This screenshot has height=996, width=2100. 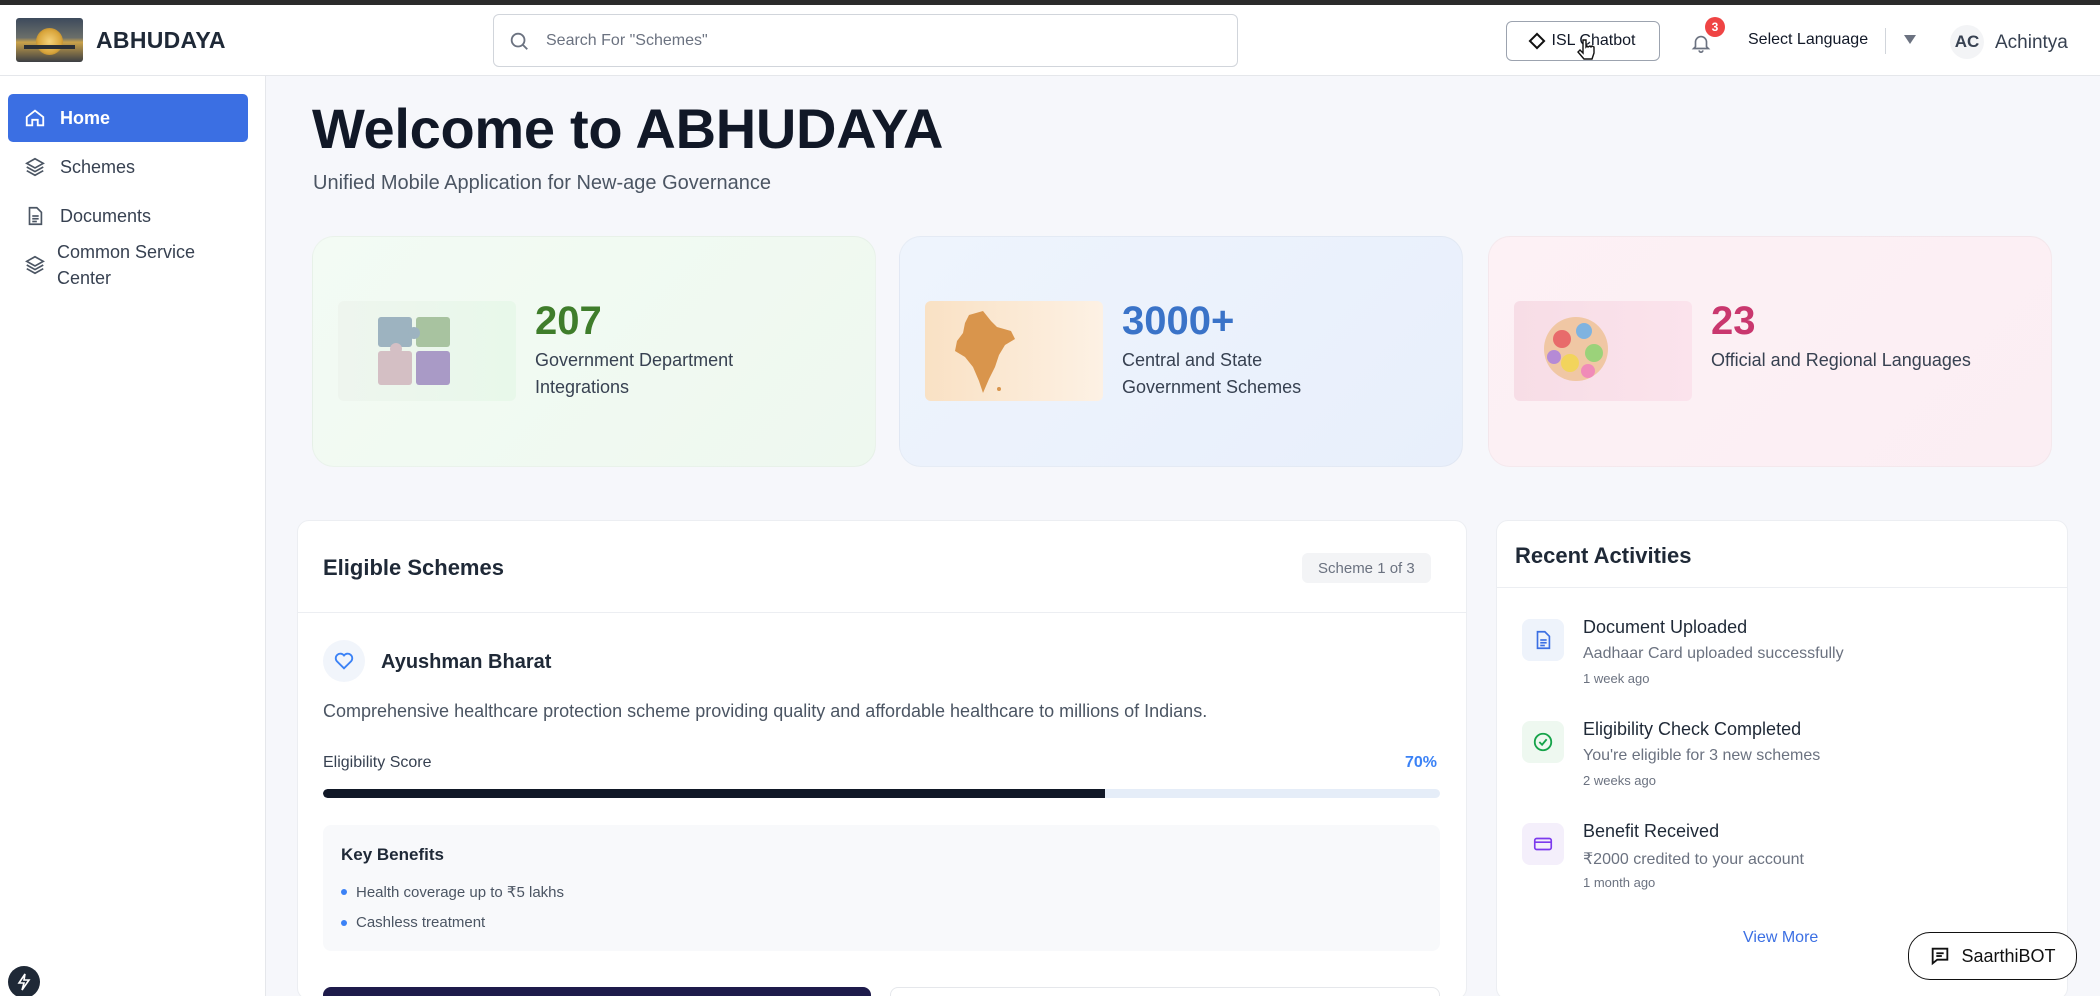 I want to click on language-divider, so click(x=1885, y=41).